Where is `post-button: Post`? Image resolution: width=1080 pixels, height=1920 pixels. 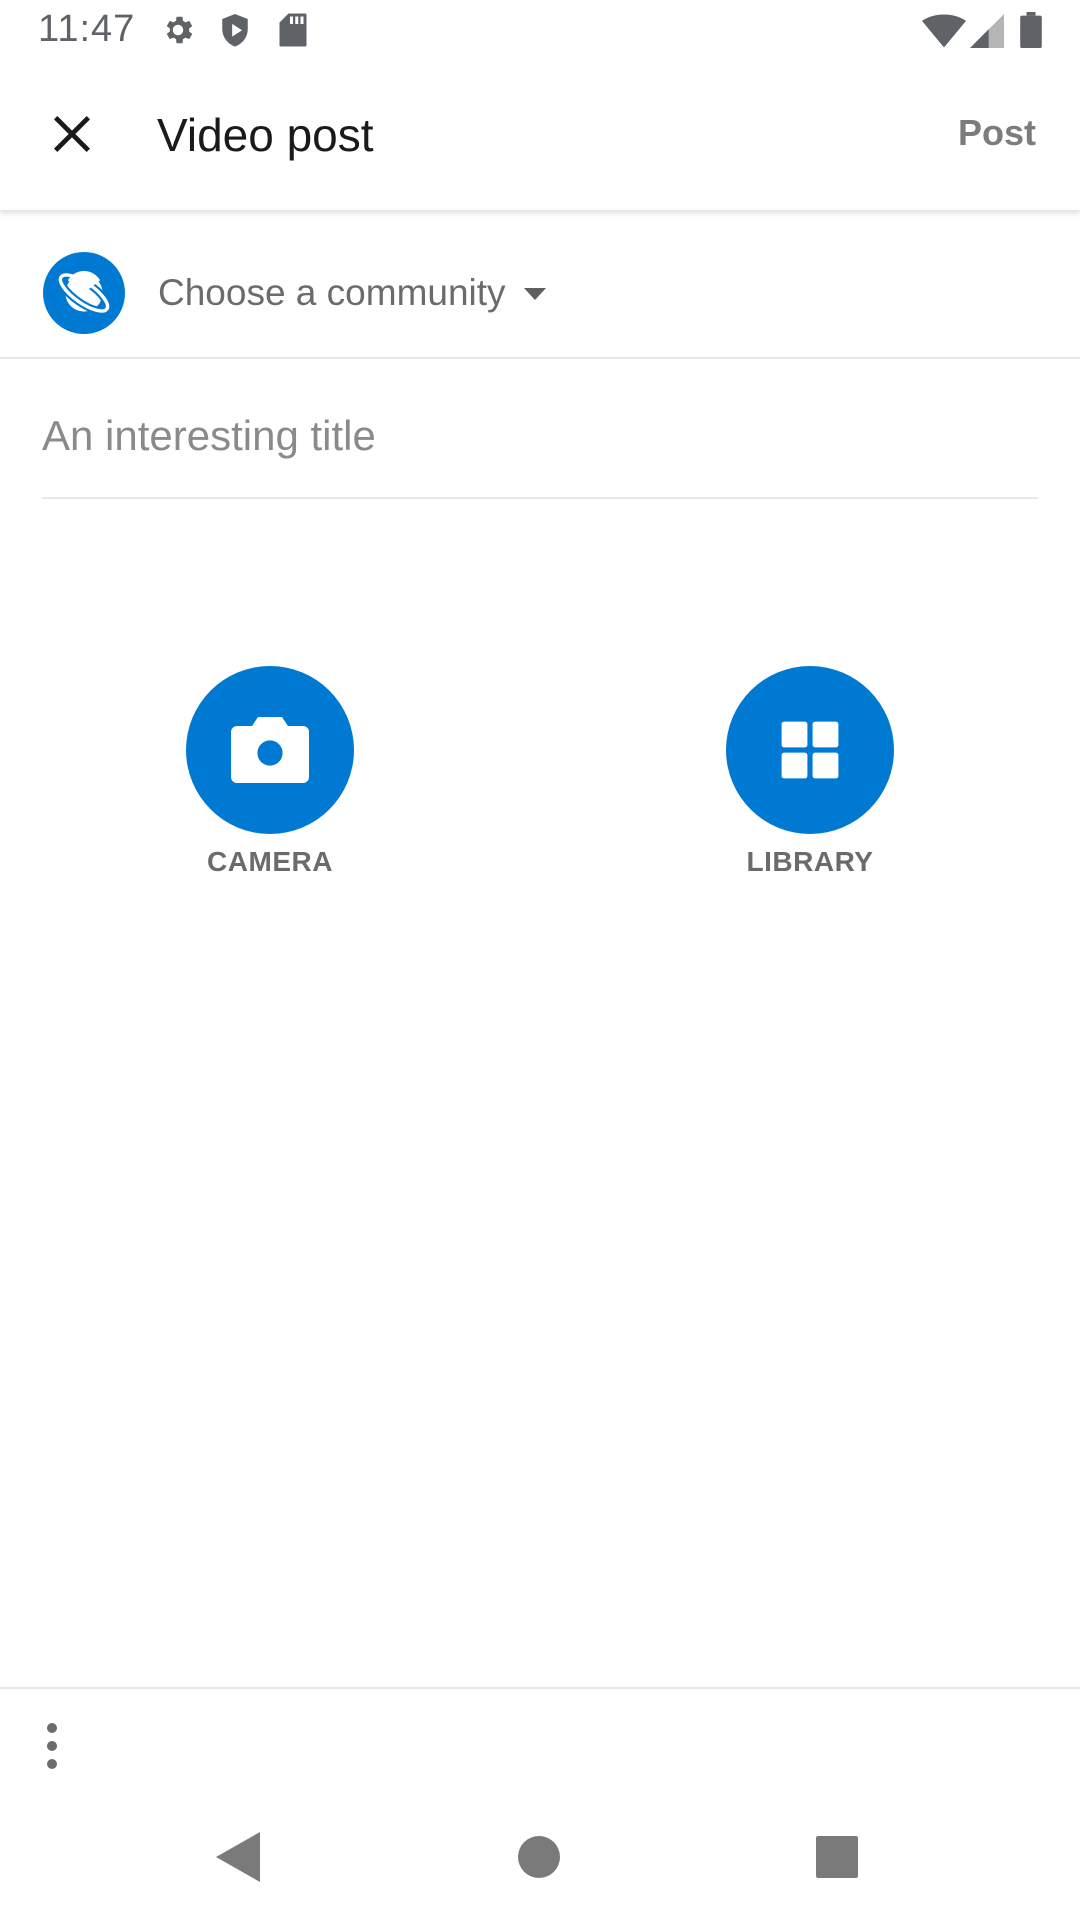
post-button: Post is located at coordinates (997, 133).